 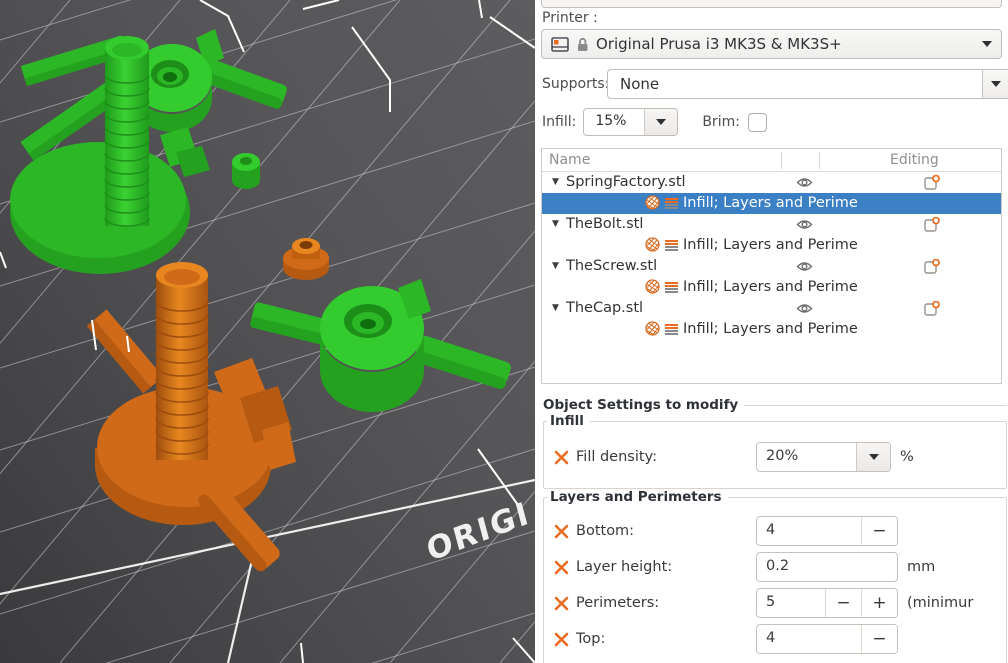 What do you see at coordinates (721, 122) in the screenshot?
I see `brim-label: Brim:` at bounding box center [721, 122].